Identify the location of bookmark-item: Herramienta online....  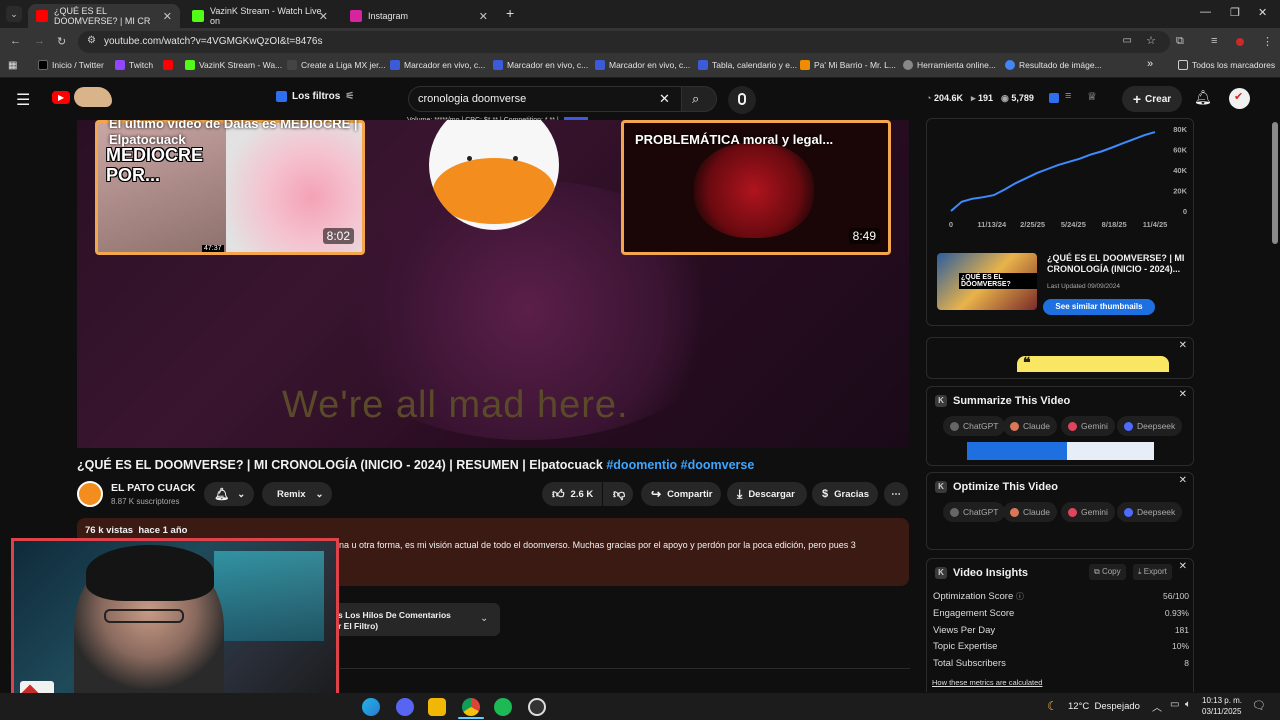
(949, 65).